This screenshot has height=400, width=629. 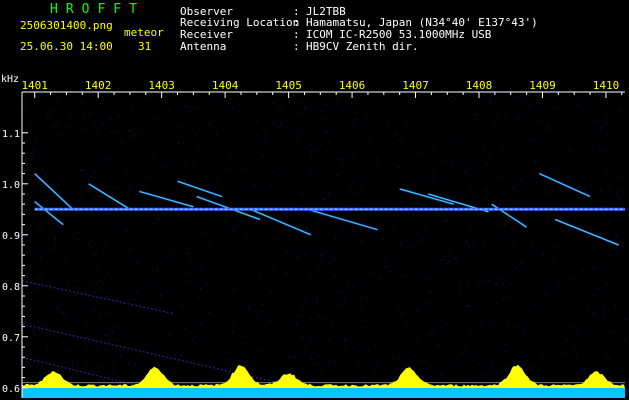 What do you see at coordinates (11, 389) in the screenshot?
I see `y-tick-label: 0.6` at bounding box center [11, 389].